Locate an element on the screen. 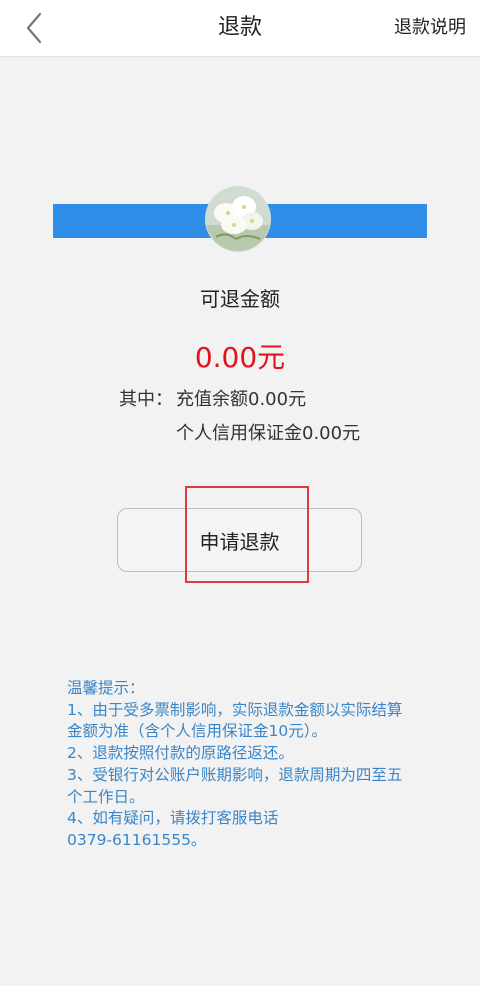  avatar is located at coordinates (238, 219).